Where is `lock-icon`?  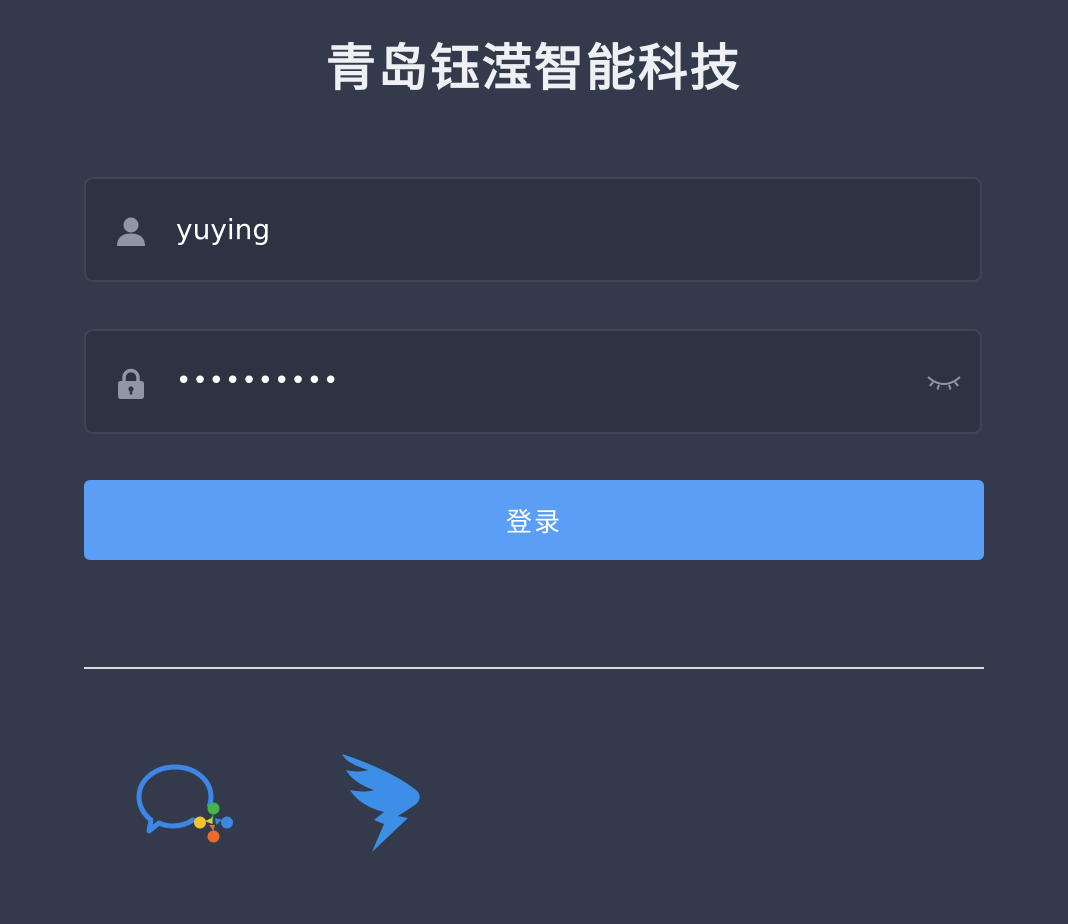 lock-icon is located at coordinates (131, 384).